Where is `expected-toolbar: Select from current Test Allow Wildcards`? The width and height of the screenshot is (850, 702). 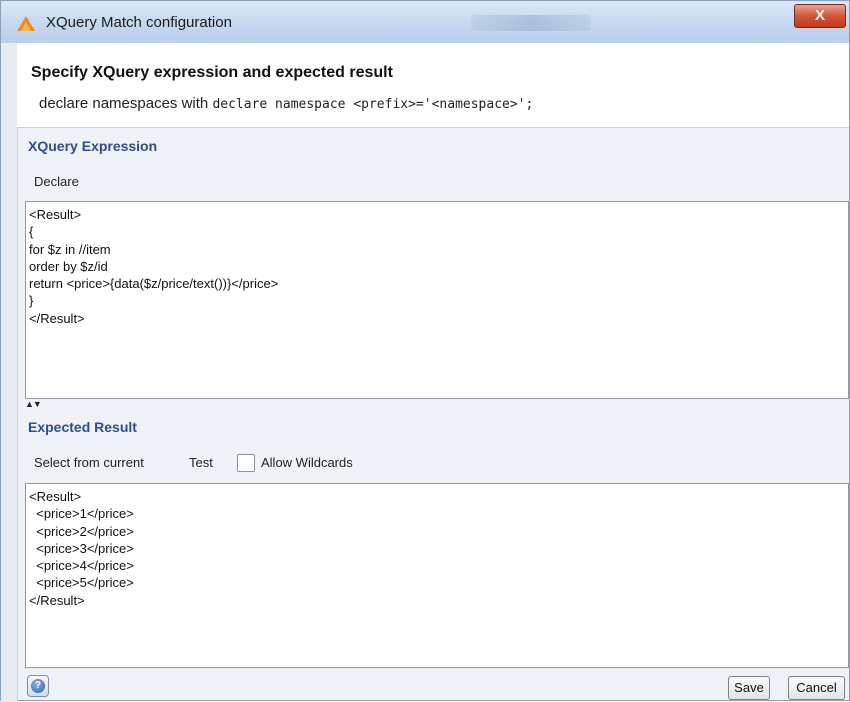 expected-toolbar: Select from current Test Allow Wildcards is located at coordinates (435, 463).